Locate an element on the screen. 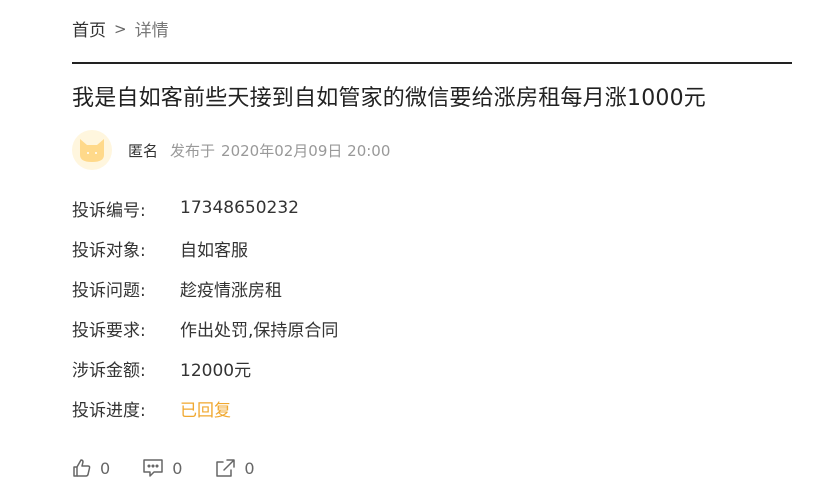  publish-time: 2020年02月09日 20:00 is located at coordinates (306, 150).